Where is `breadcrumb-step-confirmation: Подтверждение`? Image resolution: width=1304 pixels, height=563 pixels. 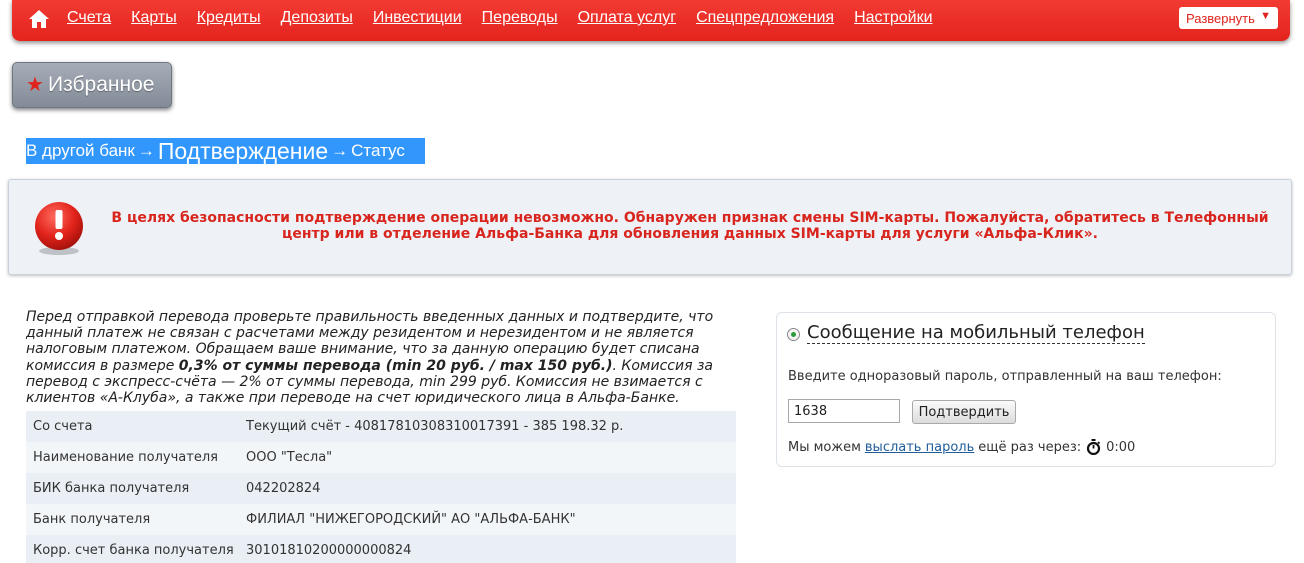
breadcrumb-step-confirmation: Подтверждение is located at coordinates (243, 150).